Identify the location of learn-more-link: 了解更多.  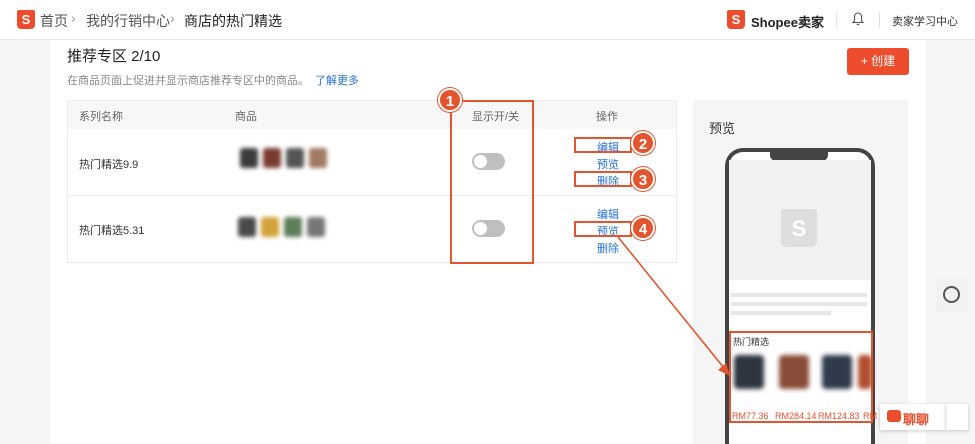
(337, 81).